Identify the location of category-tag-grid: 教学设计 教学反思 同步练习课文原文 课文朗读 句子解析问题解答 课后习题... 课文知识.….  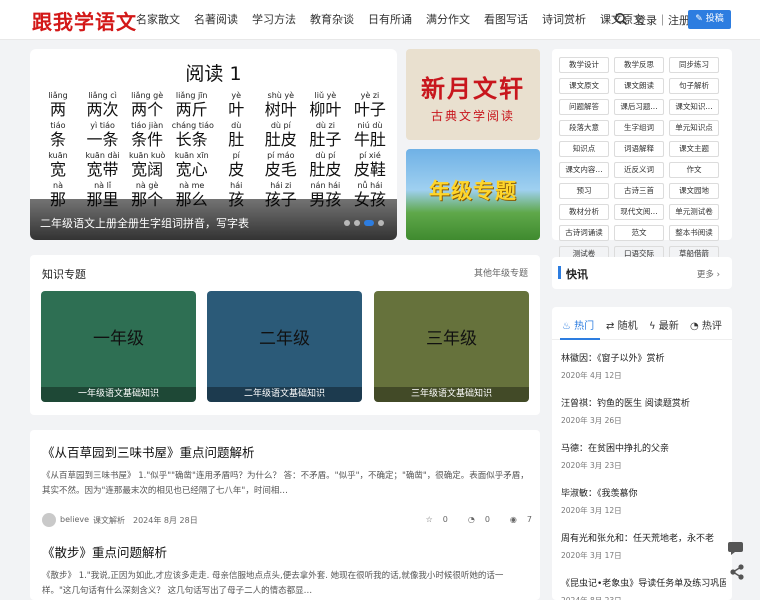
(642, 159).